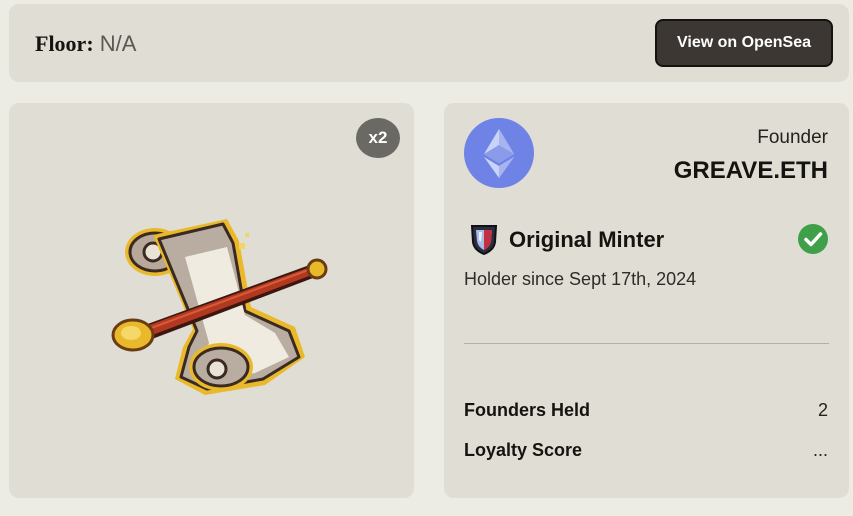  Describe the element at coordinates (792, 137) in the screenshot. I see `token-type-label: Founder` at that location.